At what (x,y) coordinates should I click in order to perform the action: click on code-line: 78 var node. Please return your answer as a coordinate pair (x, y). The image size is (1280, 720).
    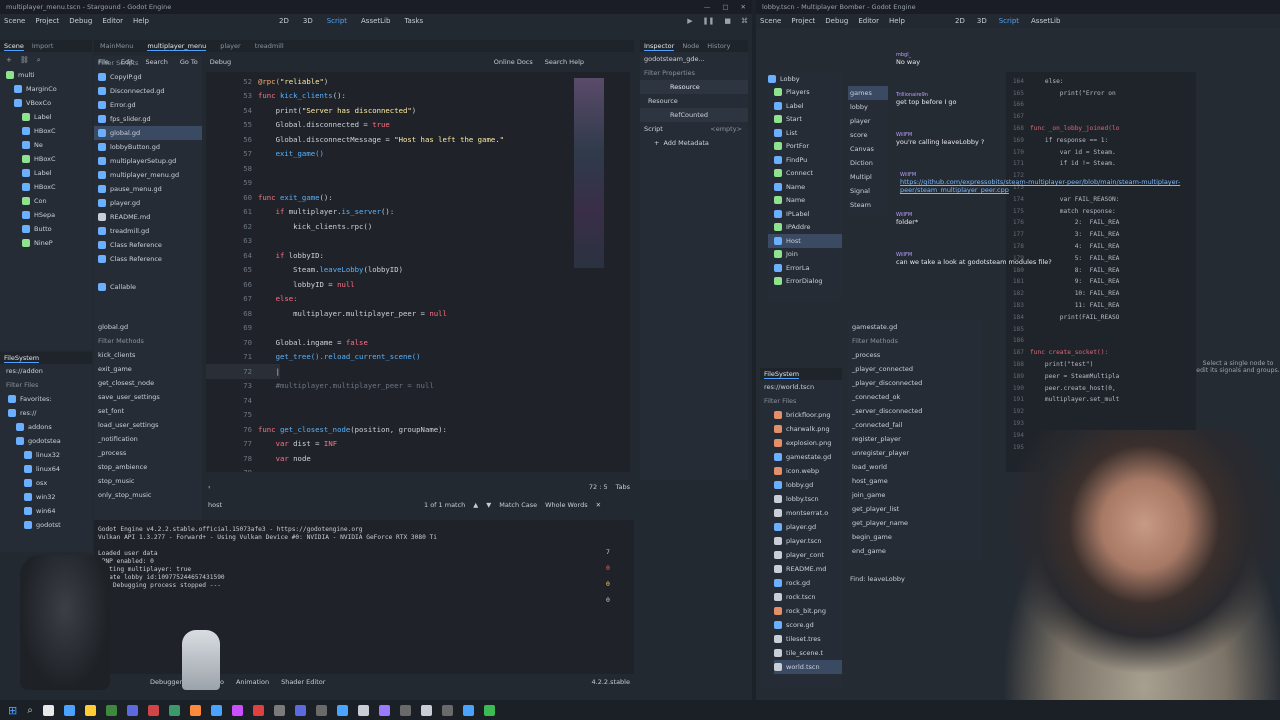
    Looking at the image, I should click on (258, 458).